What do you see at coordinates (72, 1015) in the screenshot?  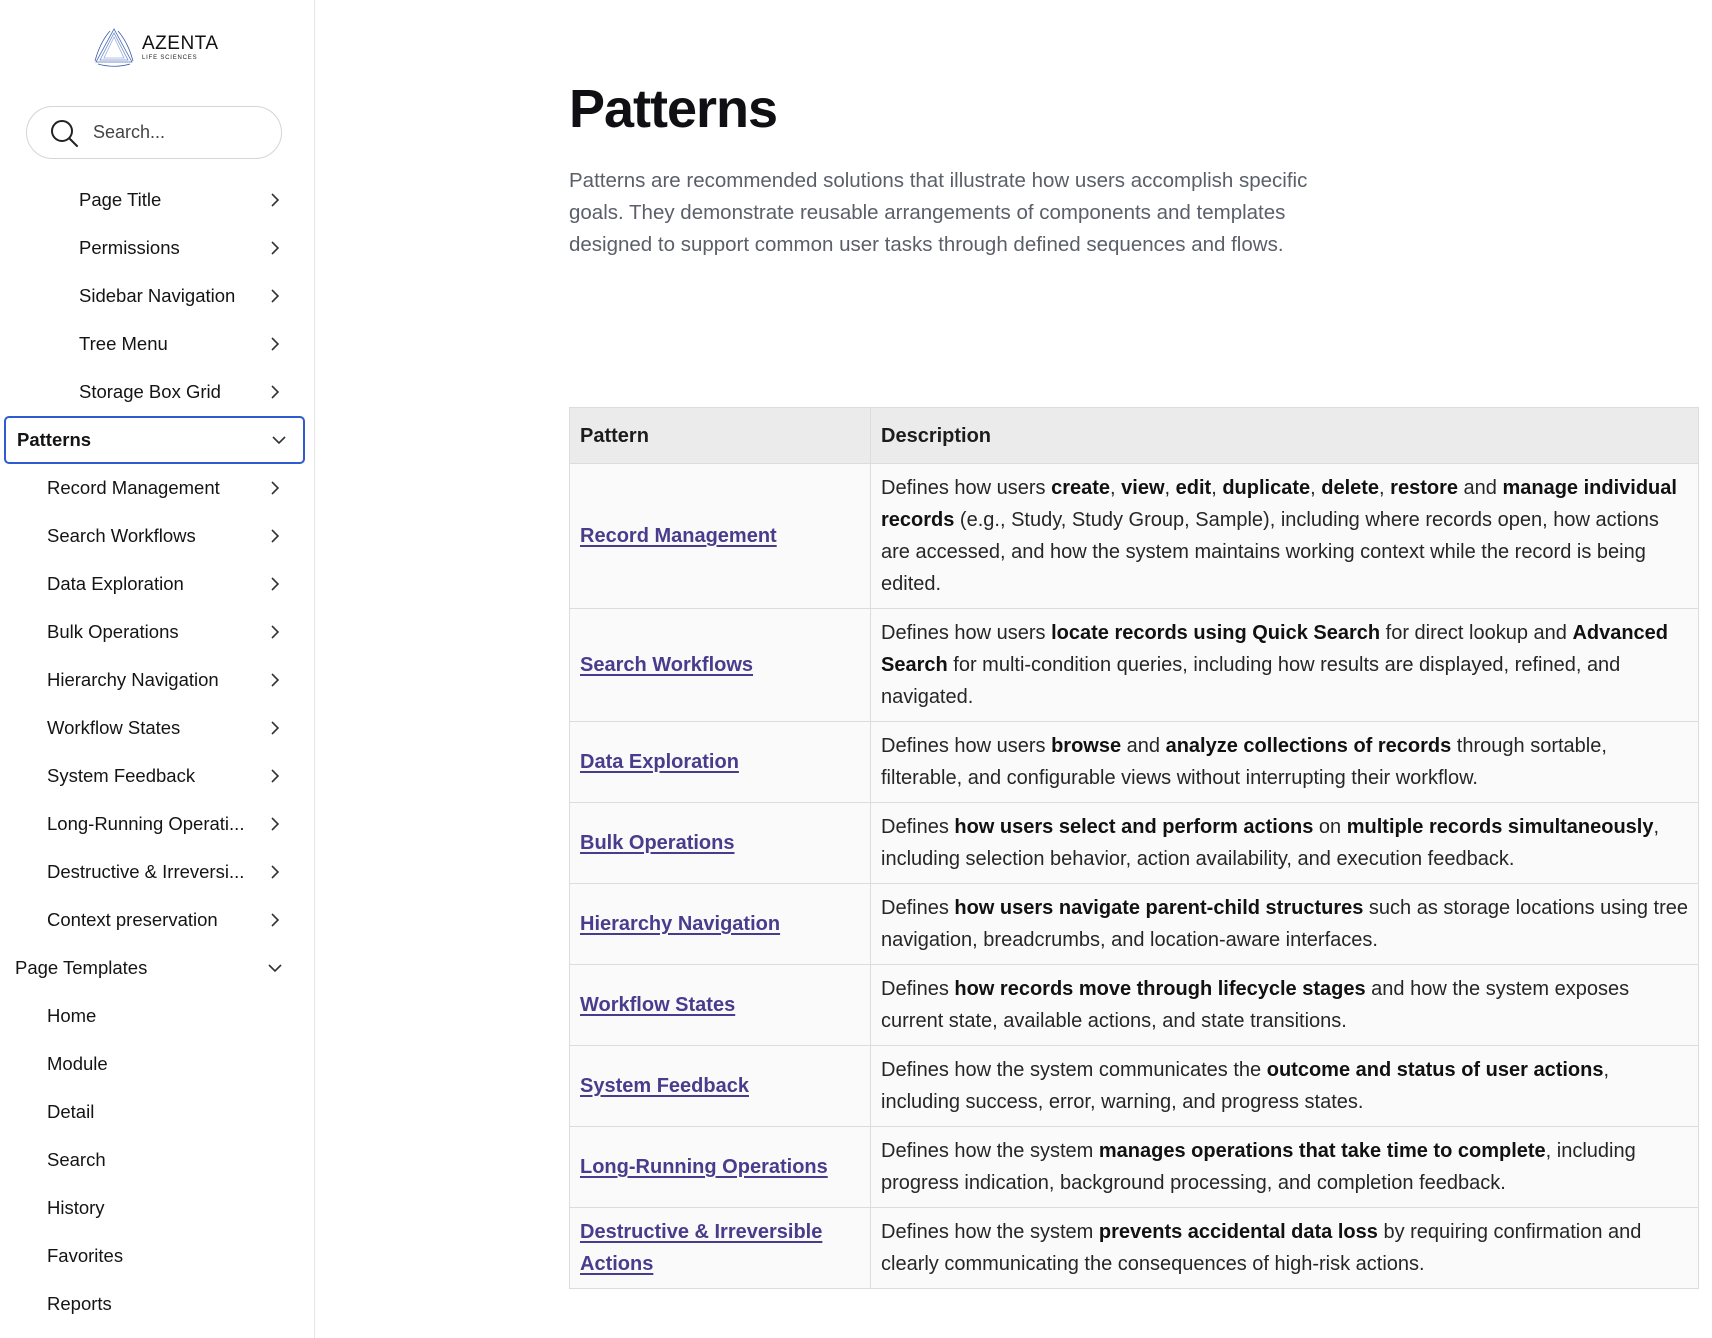 I see `sidebar-item-label: Home` at bounding box center [72, 1015].